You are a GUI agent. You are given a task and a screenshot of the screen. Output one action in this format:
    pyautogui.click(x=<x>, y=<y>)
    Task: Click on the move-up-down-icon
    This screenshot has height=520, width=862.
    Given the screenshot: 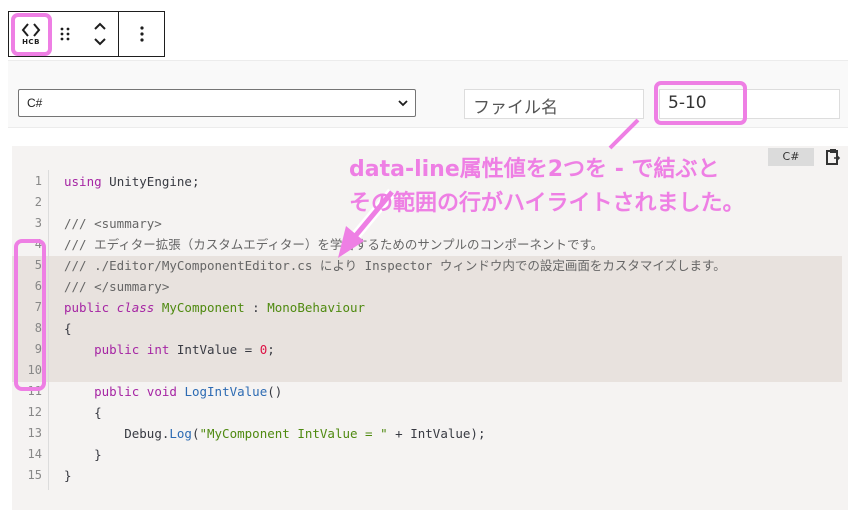 What is the action you would take?
    pyautogui.click(x=100, y=34)
    